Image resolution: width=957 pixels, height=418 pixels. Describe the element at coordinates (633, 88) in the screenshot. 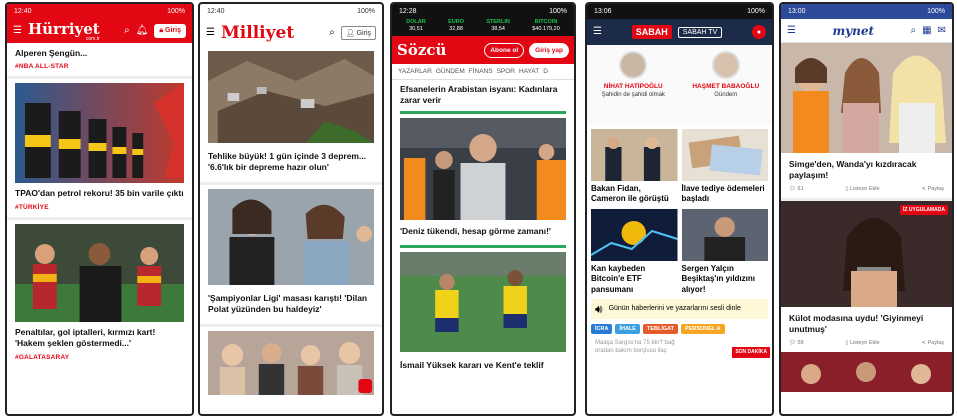

I see `author-card: NİHAT HATİPOĞLU Şahidin de şahidi olmak` at that location.